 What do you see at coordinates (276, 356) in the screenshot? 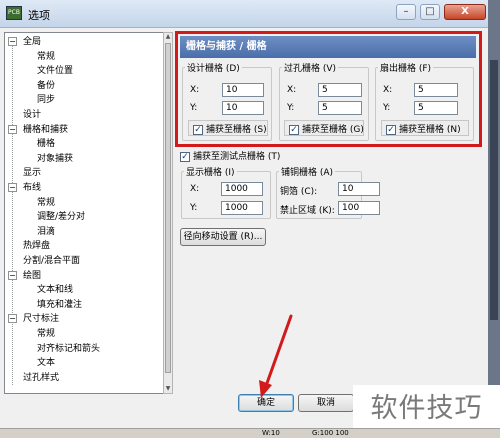
I see `red-arrow-annotation` at bounding box center [276, 356].